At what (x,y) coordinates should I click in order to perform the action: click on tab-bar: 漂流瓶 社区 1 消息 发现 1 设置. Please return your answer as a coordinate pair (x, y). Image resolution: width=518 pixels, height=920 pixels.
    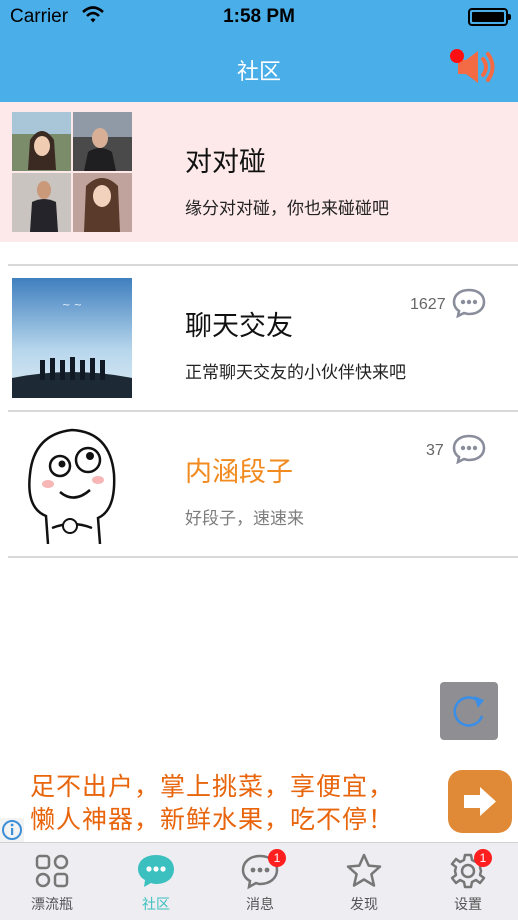
    Looking at the image, I should click on (259, 881).